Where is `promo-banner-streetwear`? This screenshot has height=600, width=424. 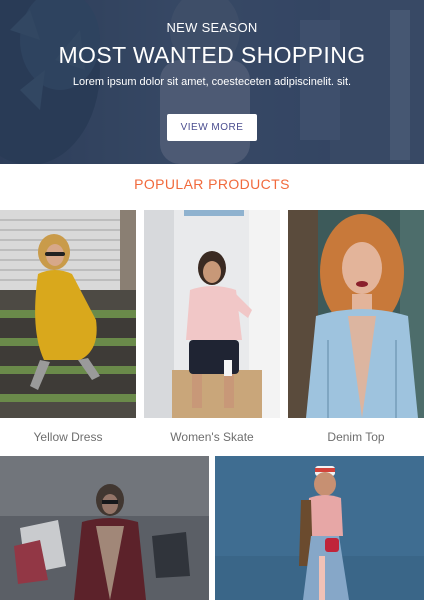 promo-banner-streetwear is located at coordinates (319, 528).